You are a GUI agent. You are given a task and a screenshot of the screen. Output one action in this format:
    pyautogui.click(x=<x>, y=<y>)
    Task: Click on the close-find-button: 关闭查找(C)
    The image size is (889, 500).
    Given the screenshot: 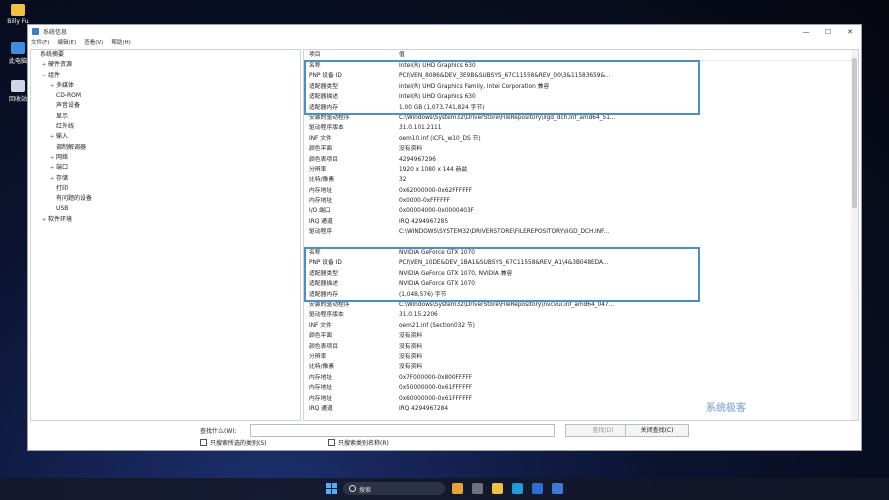 What is the action you would take?
    pyautogui.click(x=657, y=430)
    